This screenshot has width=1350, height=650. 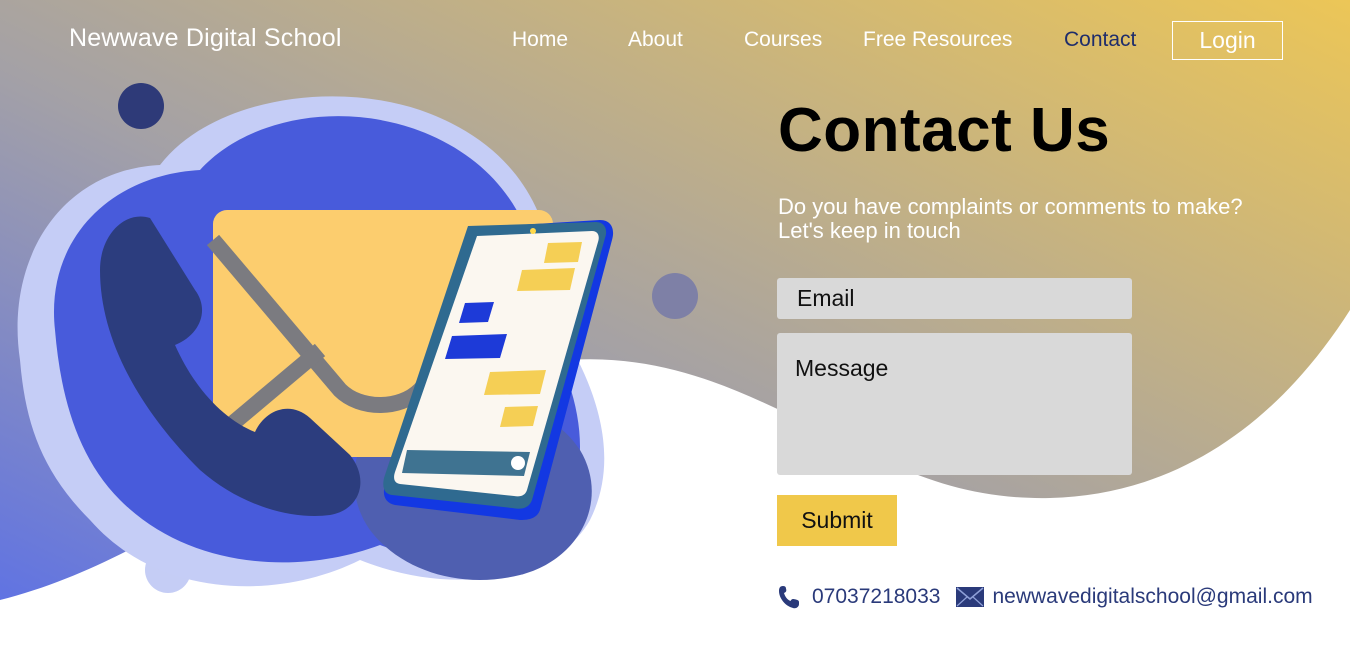 I want to click on email-address: newwavedigitalschool@gmail.com, so click(x=1152, y=597).